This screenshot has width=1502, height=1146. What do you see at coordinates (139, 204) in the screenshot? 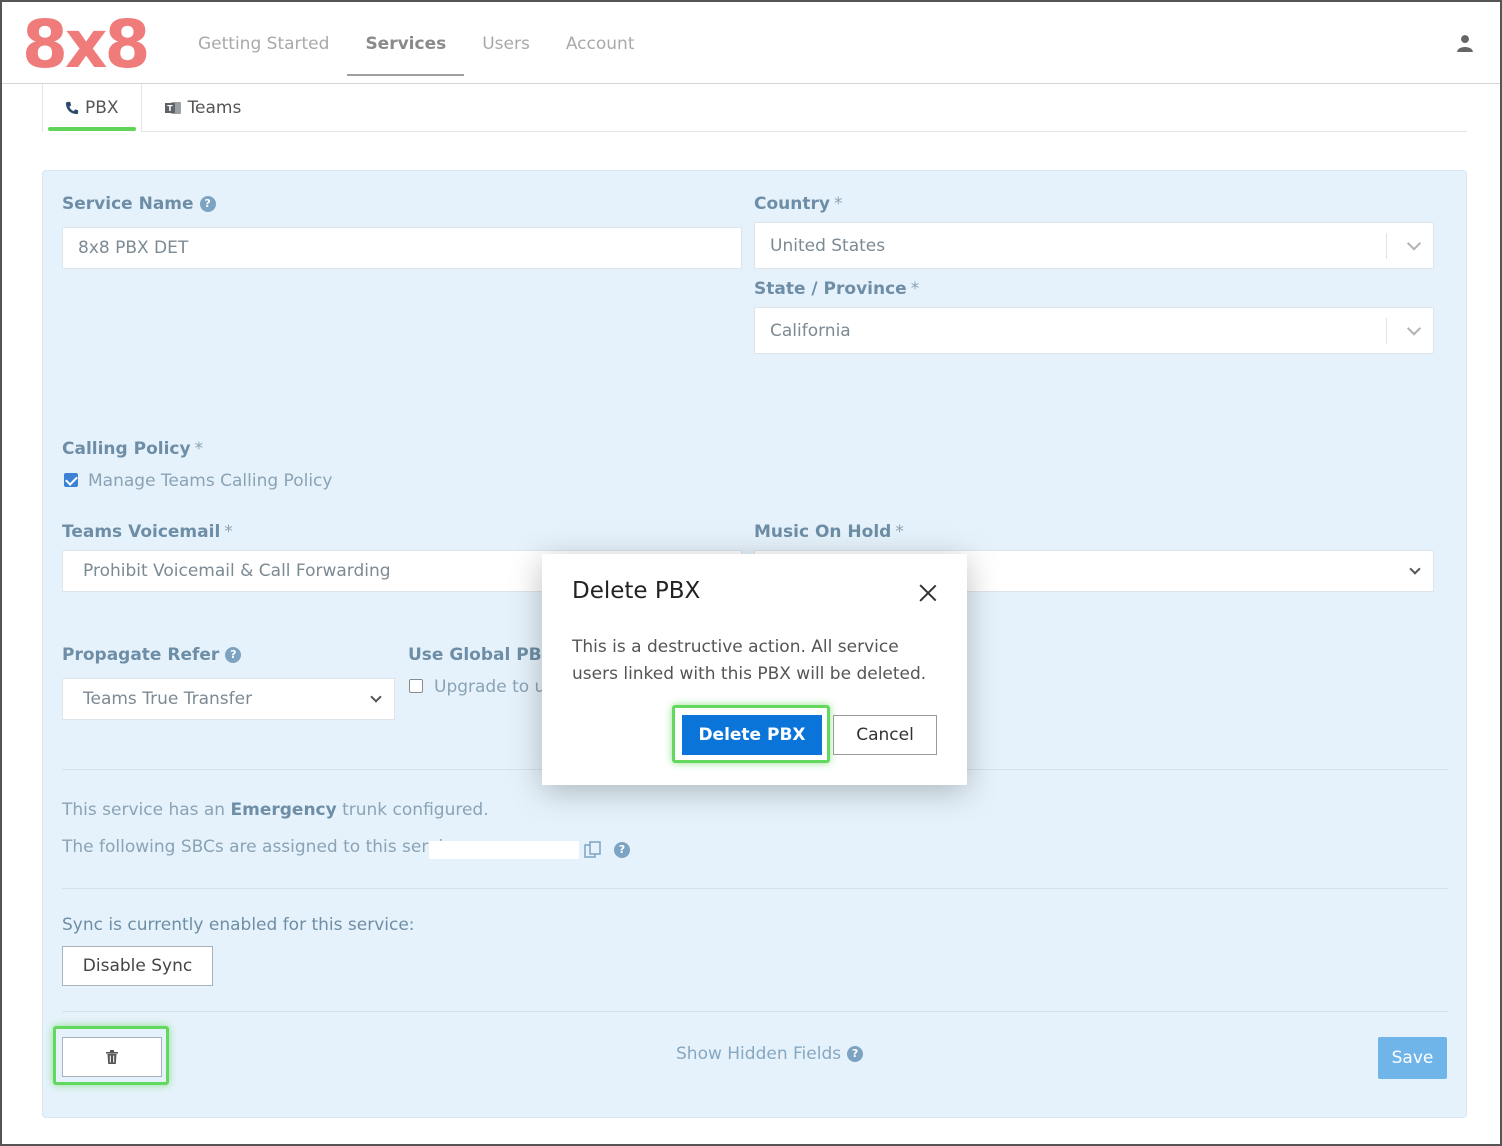
I see `service-name-label: Service Name?` at bounding box center [139, 204].